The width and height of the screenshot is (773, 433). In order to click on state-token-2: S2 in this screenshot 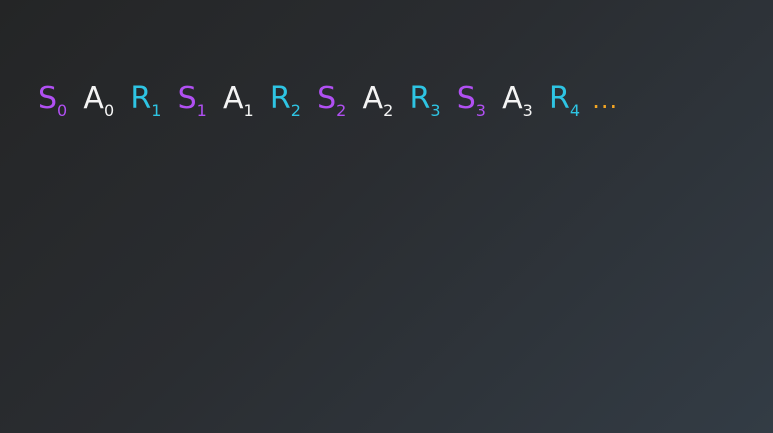, I will do `click(331, 100)`.